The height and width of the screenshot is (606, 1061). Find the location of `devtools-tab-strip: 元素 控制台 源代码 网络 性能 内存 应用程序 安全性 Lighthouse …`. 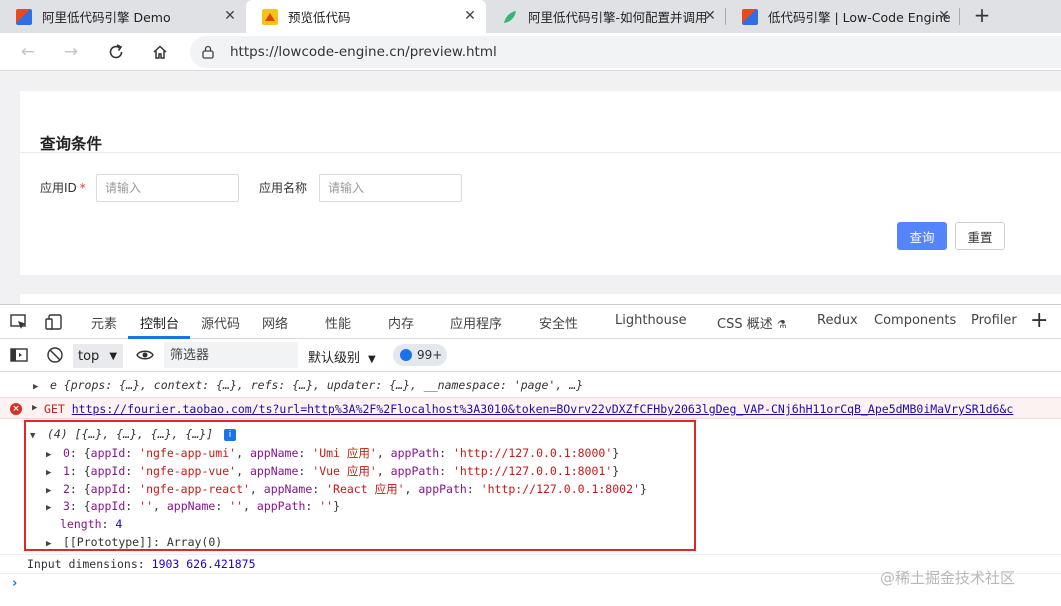

devtools-tab-strip: 元素 控制台 源代码 网络 性能 内存 应用程序 安全性 Lighthouse … is located at coordinates (530, 321).